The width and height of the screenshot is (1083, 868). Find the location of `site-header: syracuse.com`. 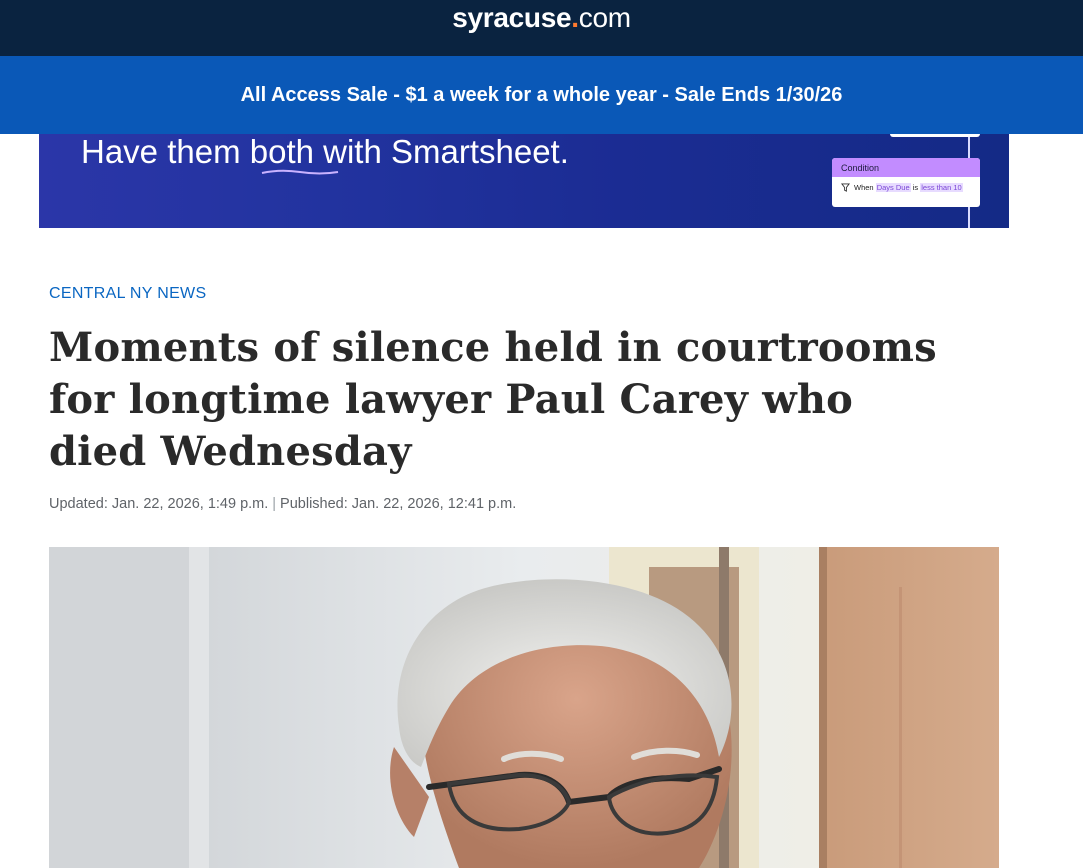

site-header: syracuse.com is located at coordinates (541, 28).